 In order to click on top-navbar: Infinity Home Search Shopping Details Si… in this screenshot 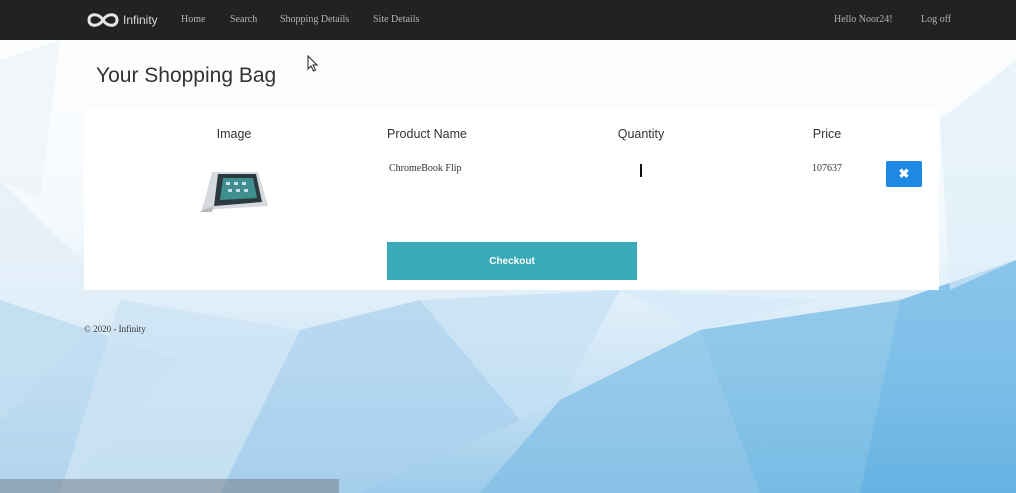, I will do `click(508, 20)`.